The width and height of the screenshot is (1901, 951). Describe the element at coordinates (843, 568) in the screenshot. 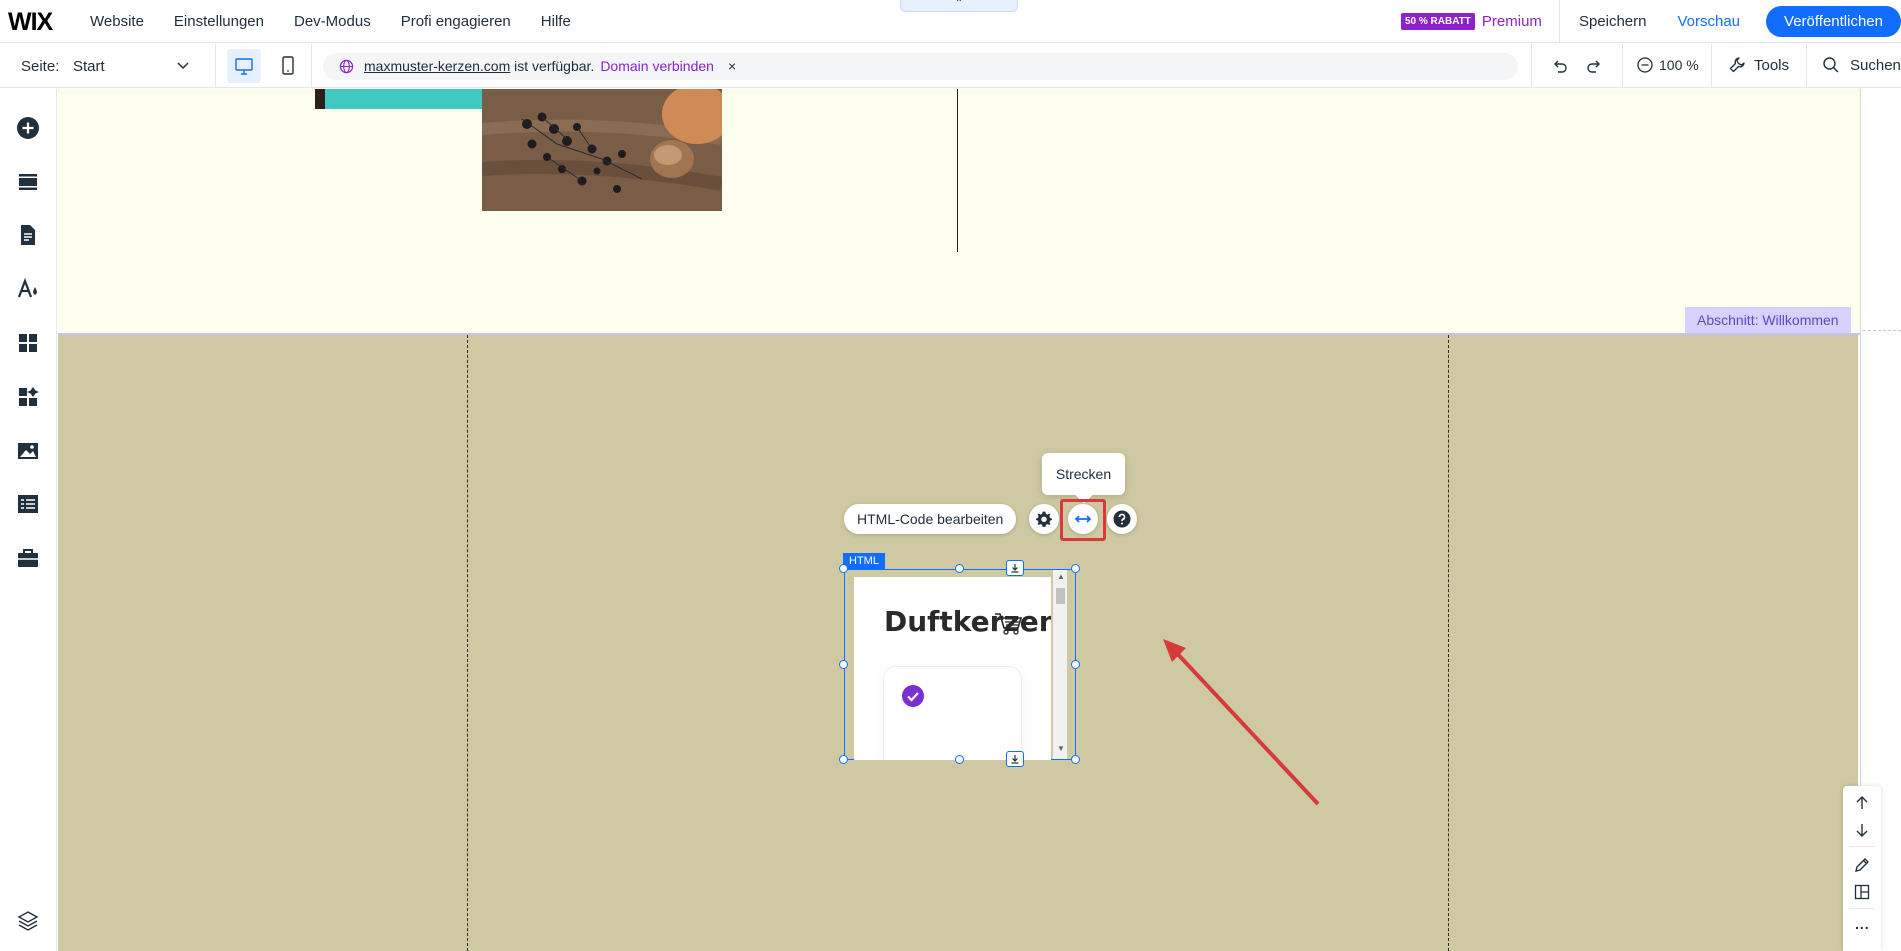

I see `resize-handle-top-left` at that location.